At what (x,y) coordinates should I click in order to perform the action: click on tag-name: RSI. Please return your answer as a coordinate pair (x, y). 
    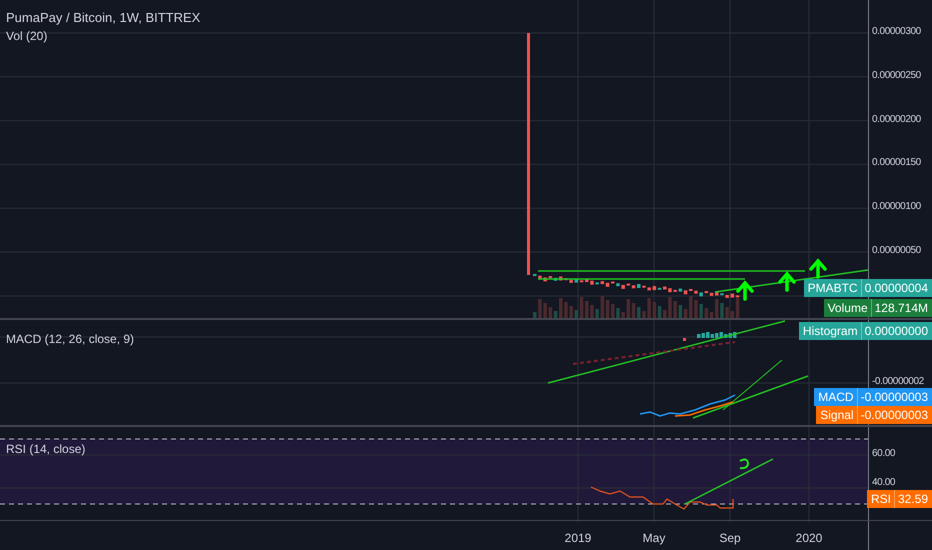
    Looking at the image, I should click on (880, 499).